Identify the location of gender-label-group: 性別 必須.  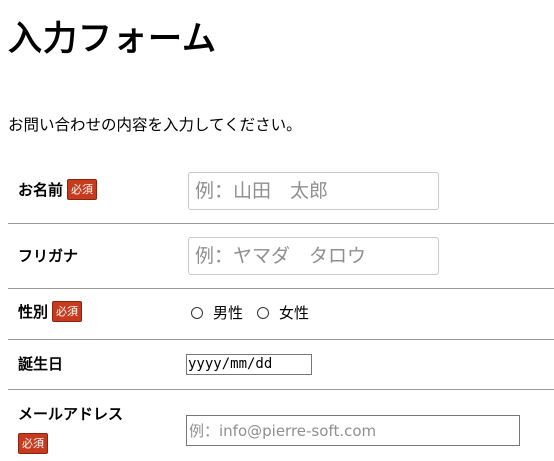
(50, 312).